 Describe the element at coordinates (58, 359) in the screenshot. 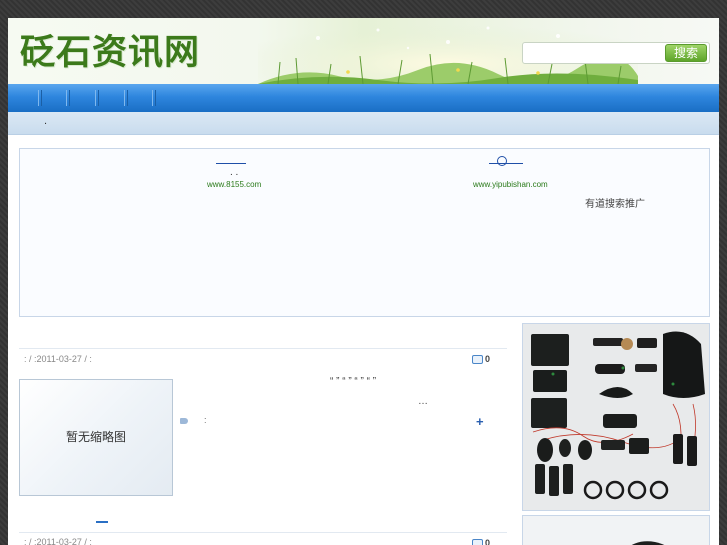

I see `article-meta: : / :2011-03-27 / :` at that location.